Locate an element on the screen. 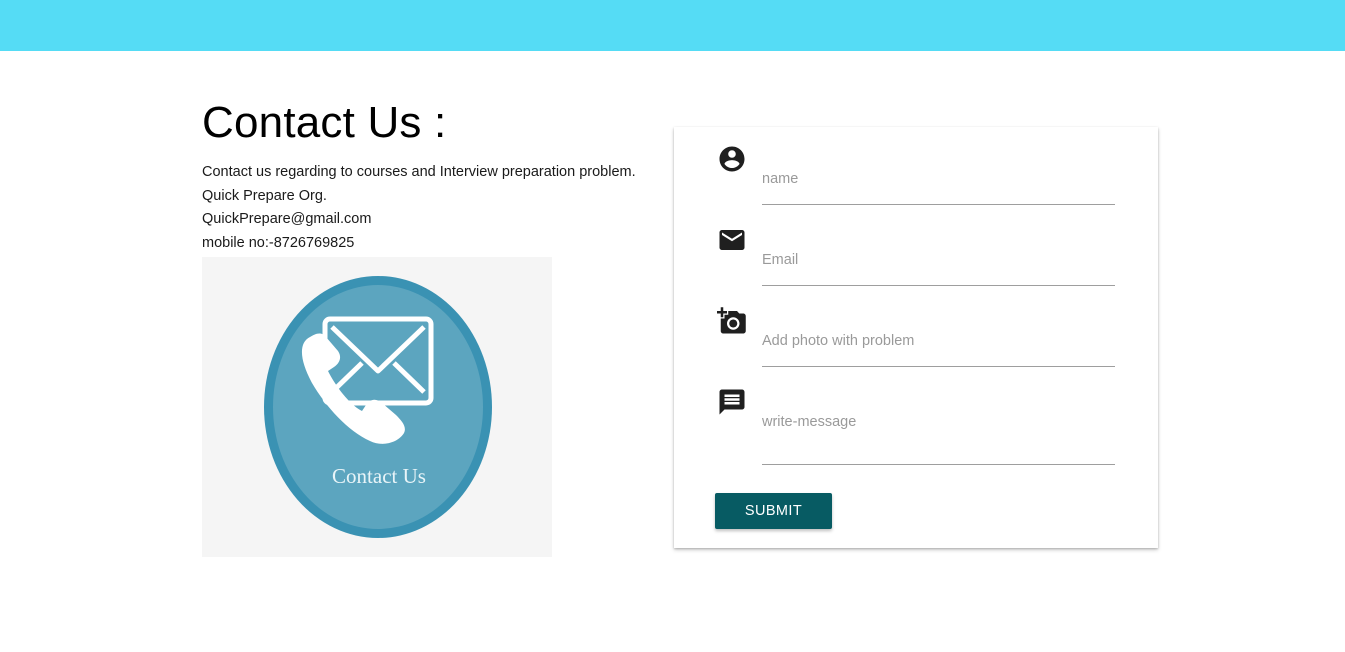  add-a-photo-icon is located at coordinates (731, 320).